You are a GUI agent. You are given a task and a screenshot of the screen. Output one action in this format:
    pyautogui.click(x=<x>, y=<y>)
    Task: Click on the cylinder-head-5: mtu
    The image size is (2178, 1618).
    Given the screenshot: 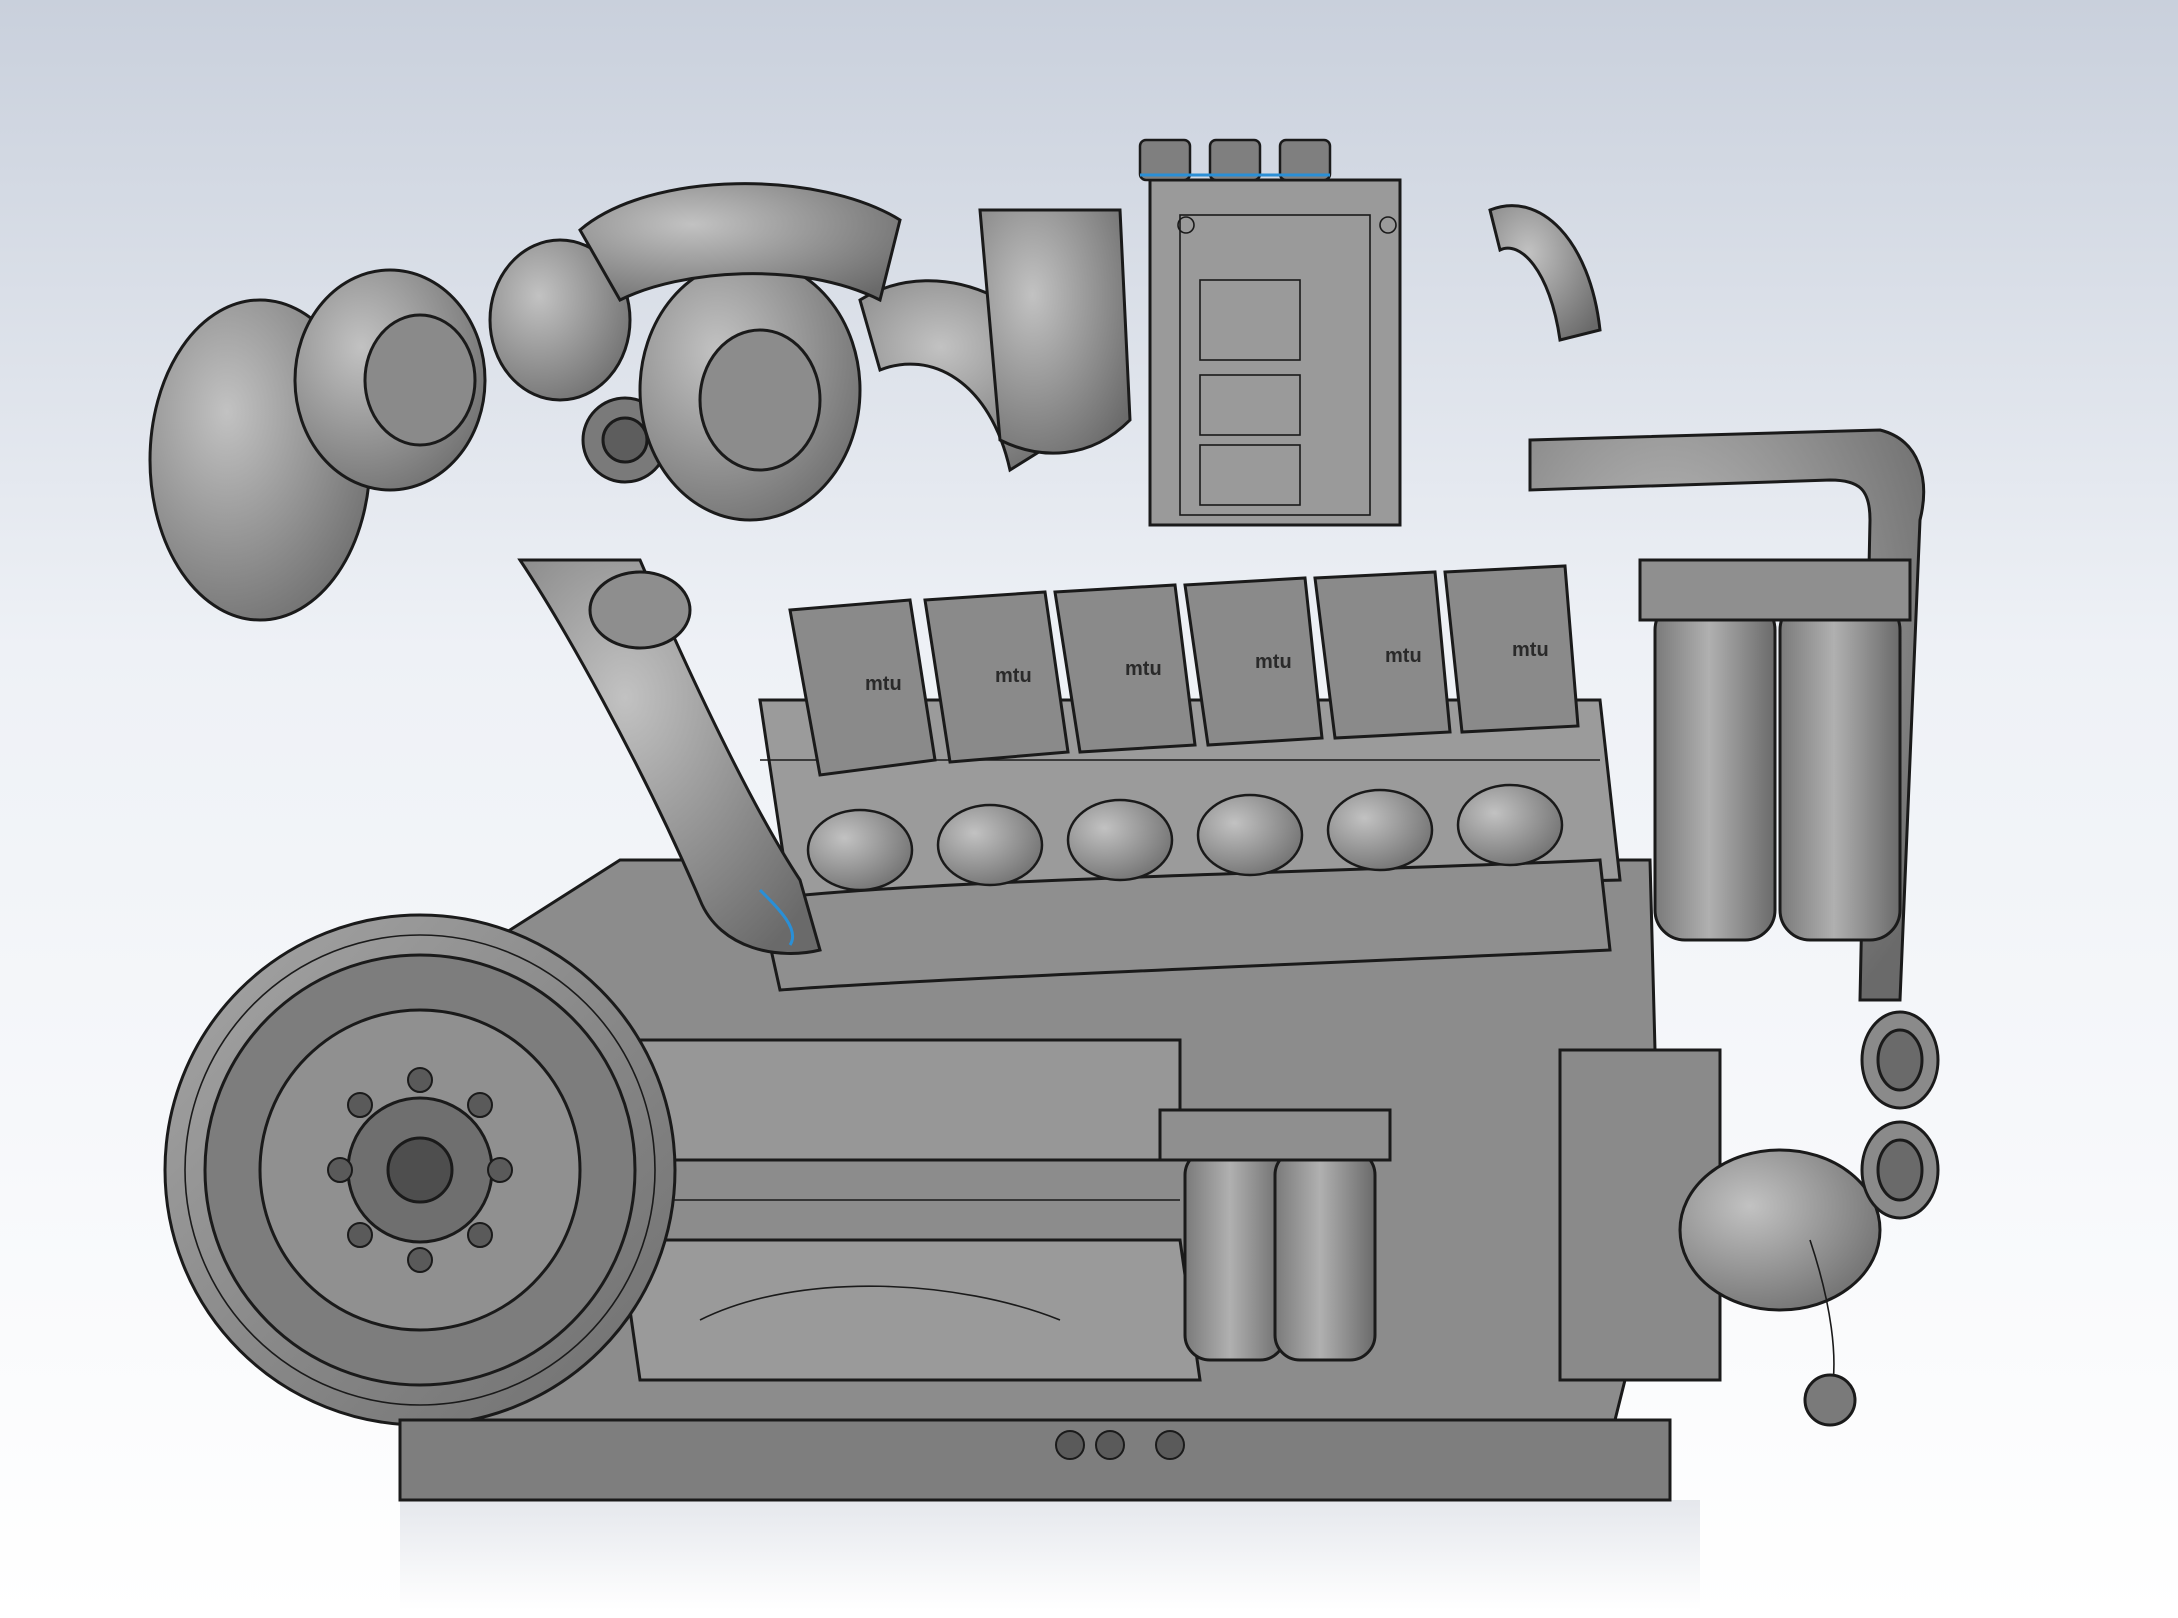 What is the action you would take?
    pyautogui.click(x=1382, y=655)
    